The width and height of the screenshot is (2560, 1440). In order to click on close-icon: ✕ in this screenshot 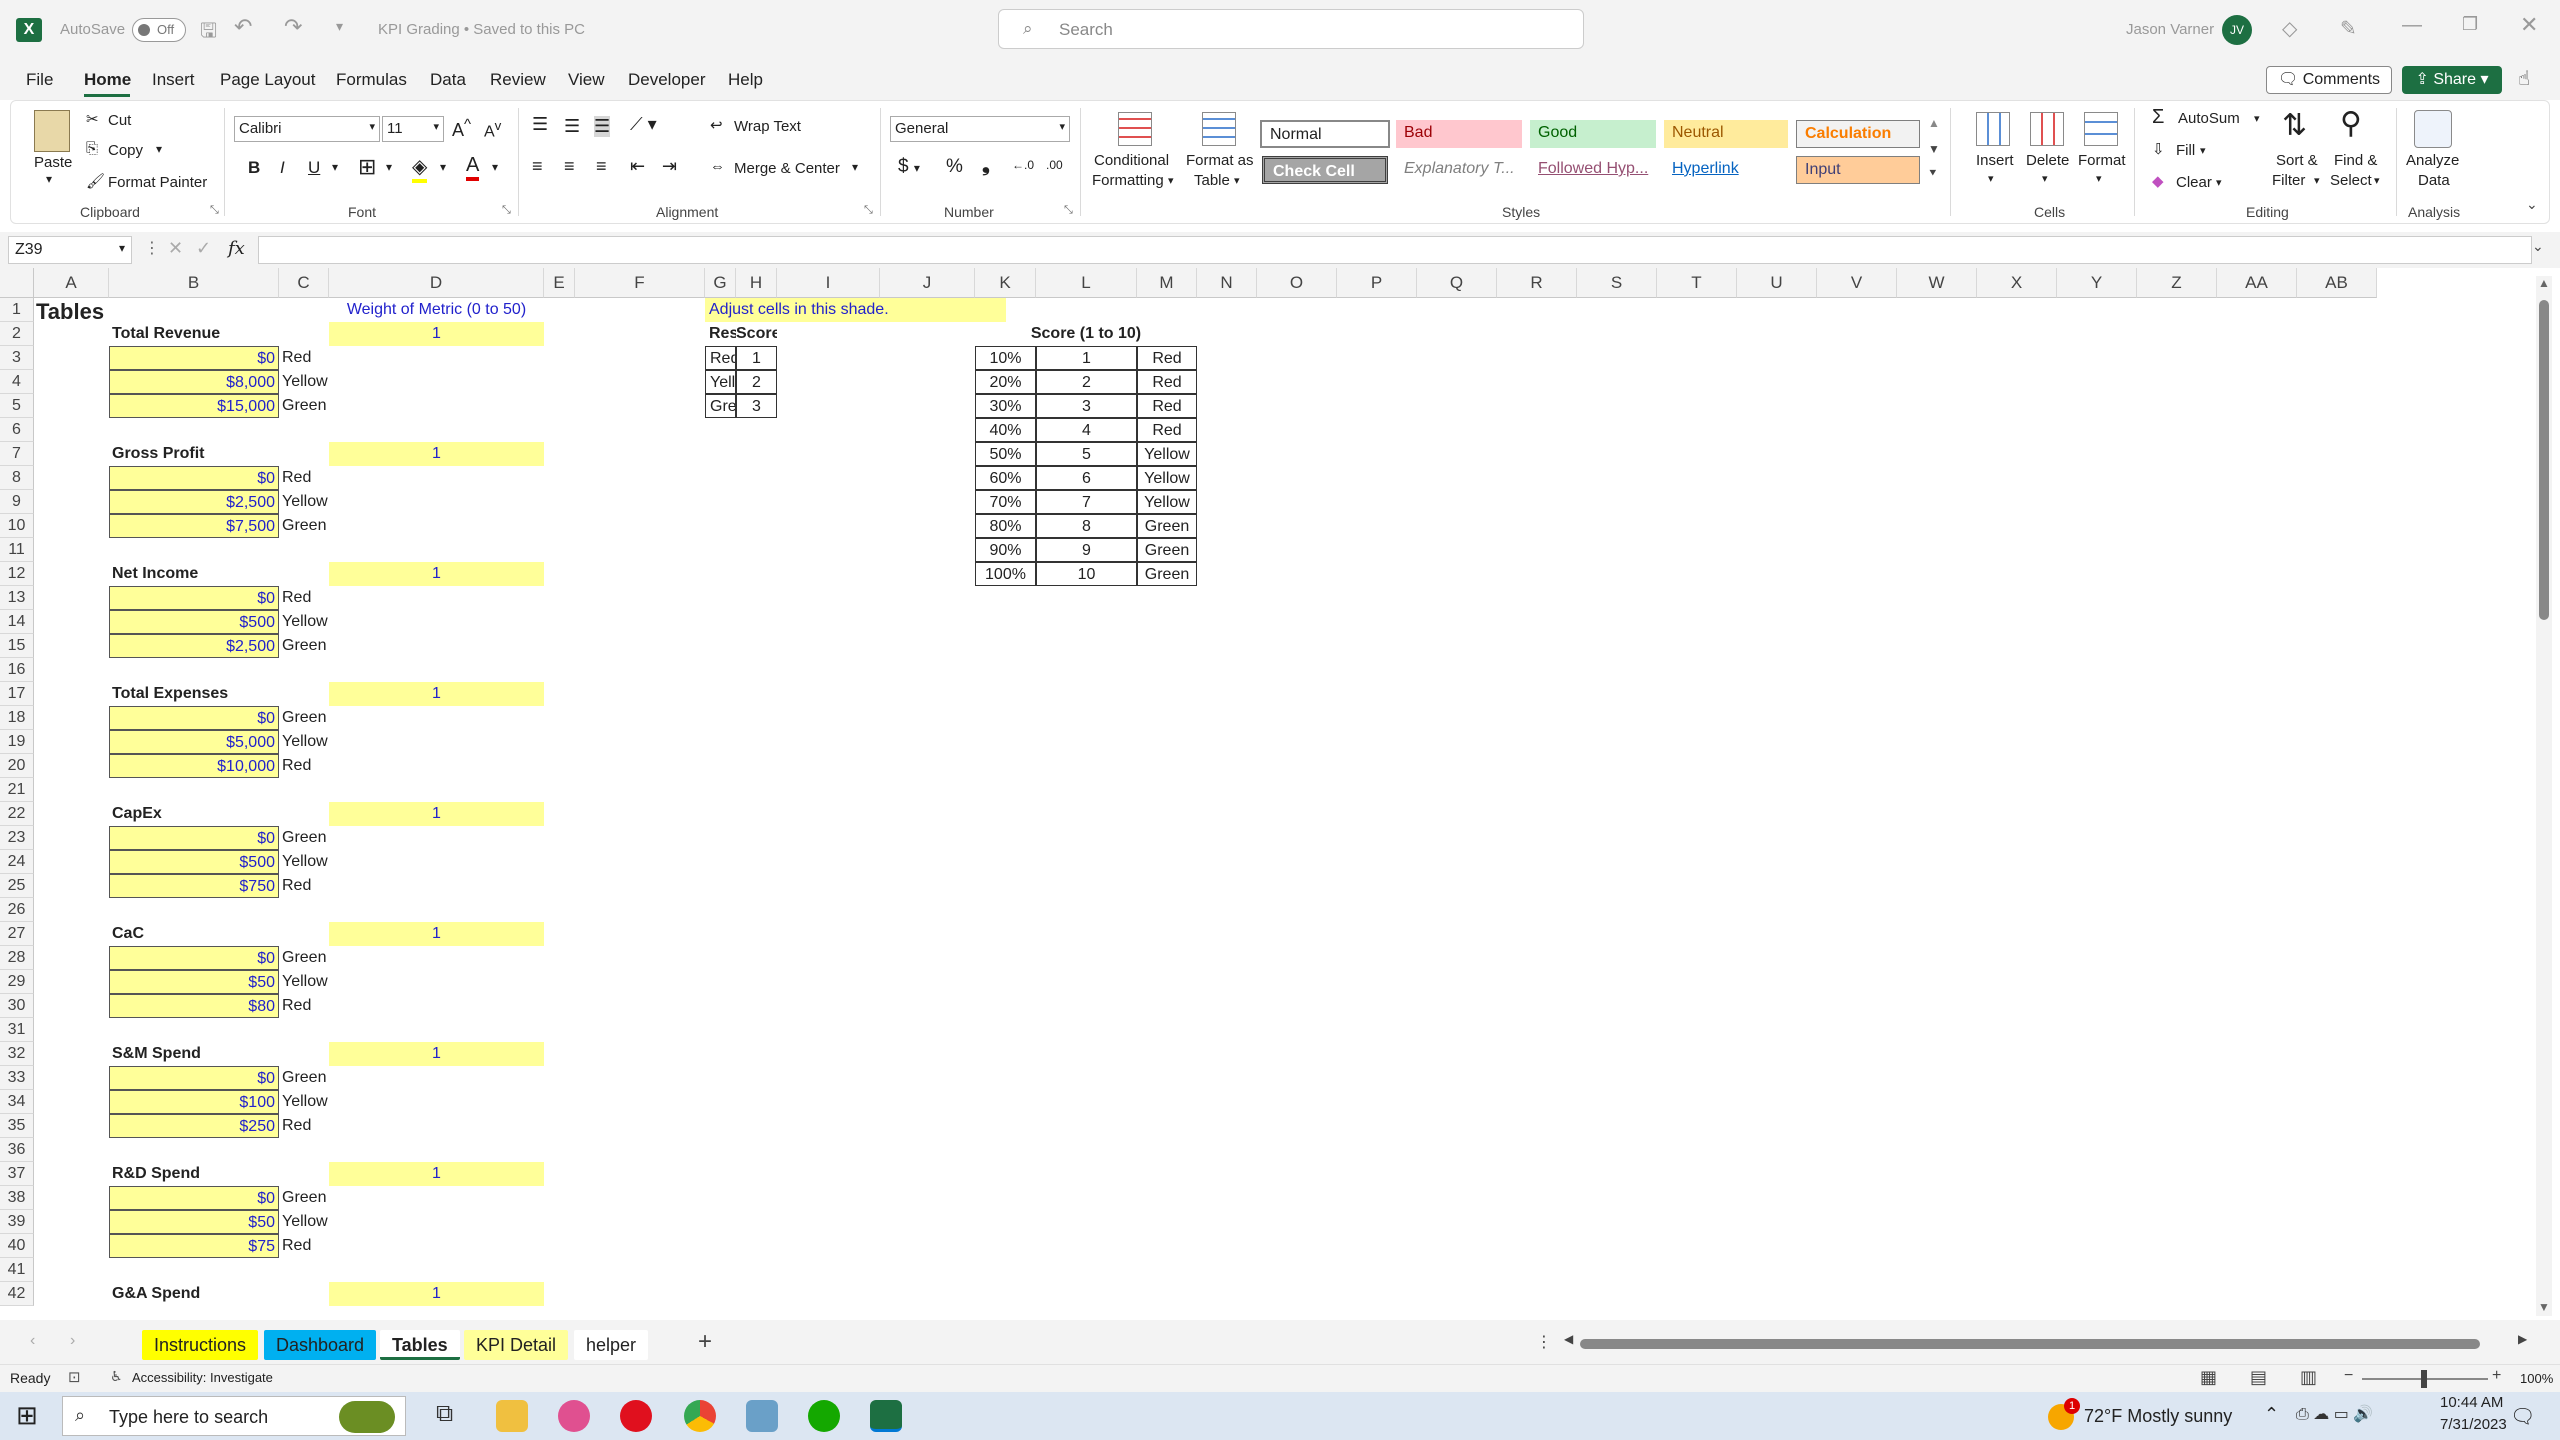, I will do `click(2529, 25)`.